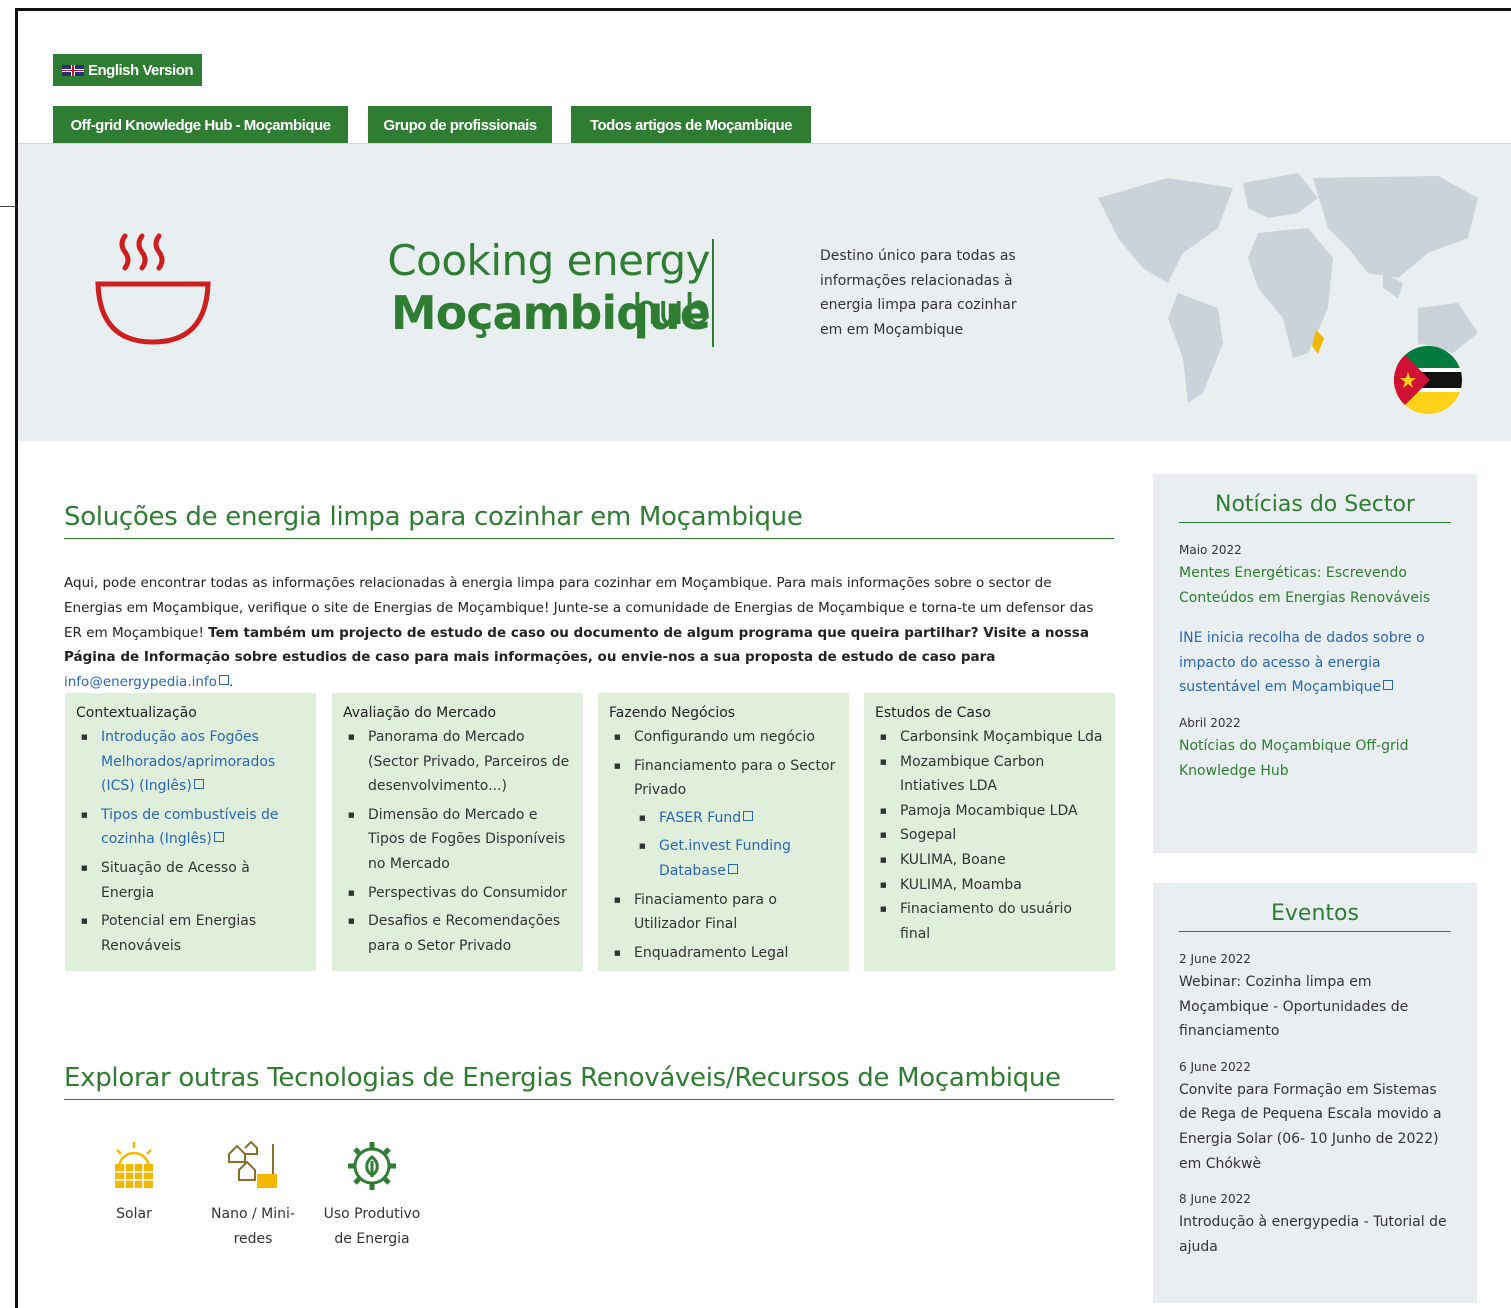  What do you see at coordinates (140, 70) in the screenshot?
I see `english-version-label: English Version` at bounding box center [140, 70].